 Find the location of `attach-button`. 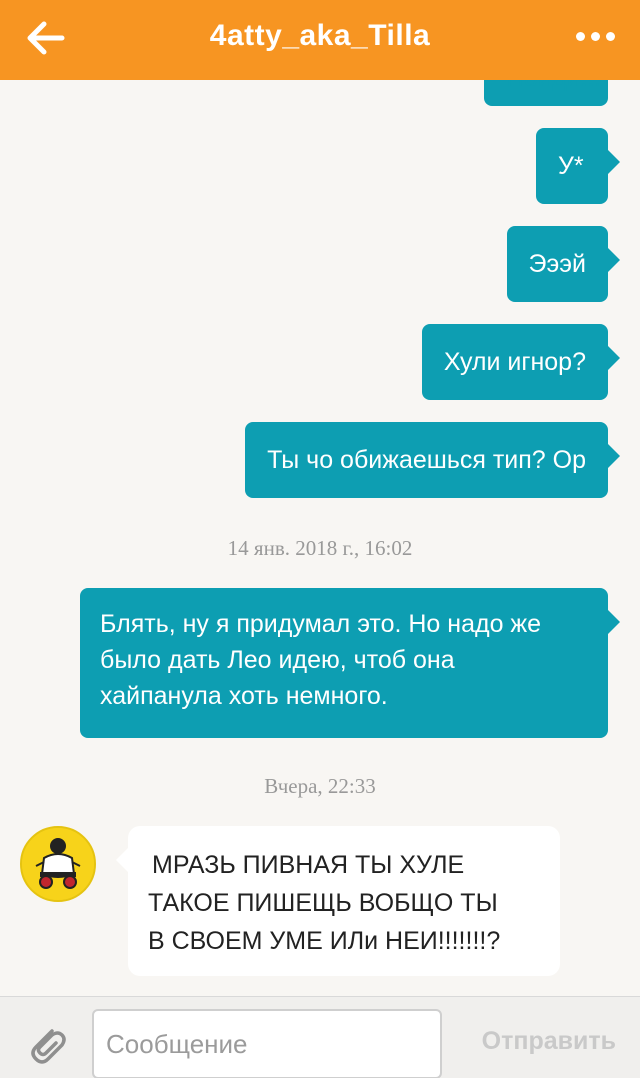

attach-button is located at coordinates (46, 1043).